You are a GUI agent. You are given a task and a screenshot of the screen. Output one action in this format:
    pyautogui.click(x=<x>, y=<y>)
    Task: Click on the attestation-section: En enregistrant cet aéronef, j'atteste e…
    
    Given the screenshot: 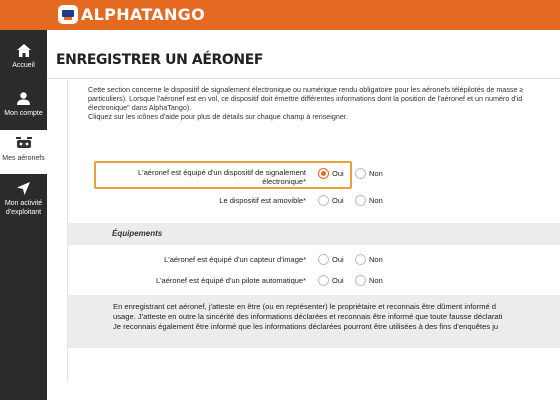 What is the action you would take?
    pyautogui.click(x=314, y=321)
    